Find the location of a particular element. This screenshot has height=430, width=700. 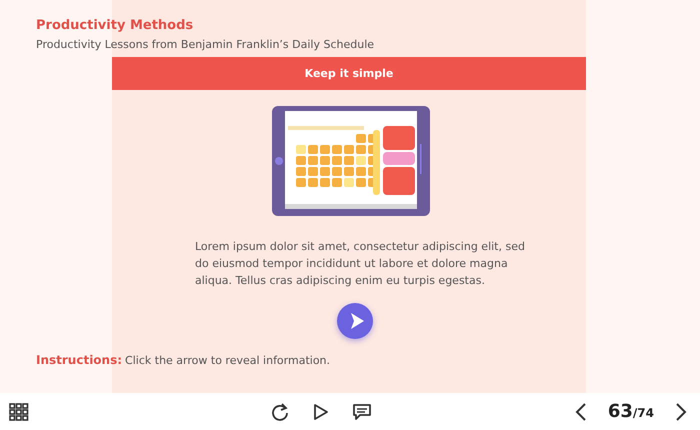

slide-title: Productivity Methods is located at coordinates (115, 25).